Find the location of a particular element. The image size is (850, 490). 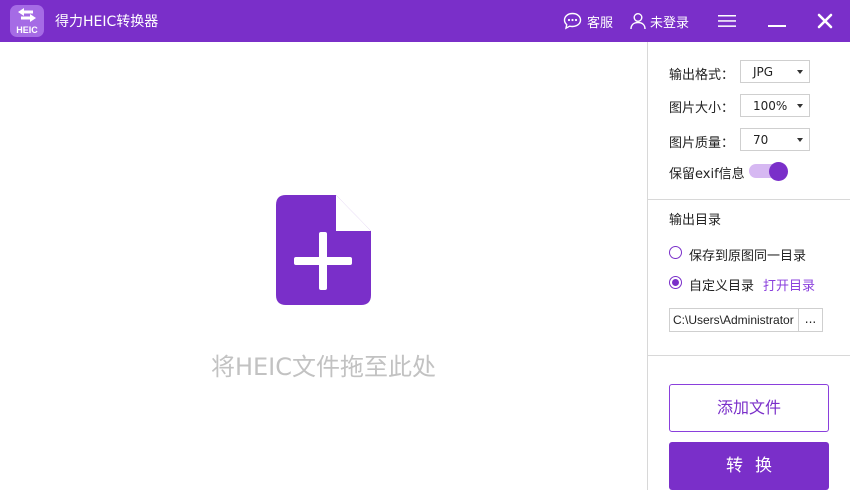

minimize-icon is located at coordinates (777, 26).